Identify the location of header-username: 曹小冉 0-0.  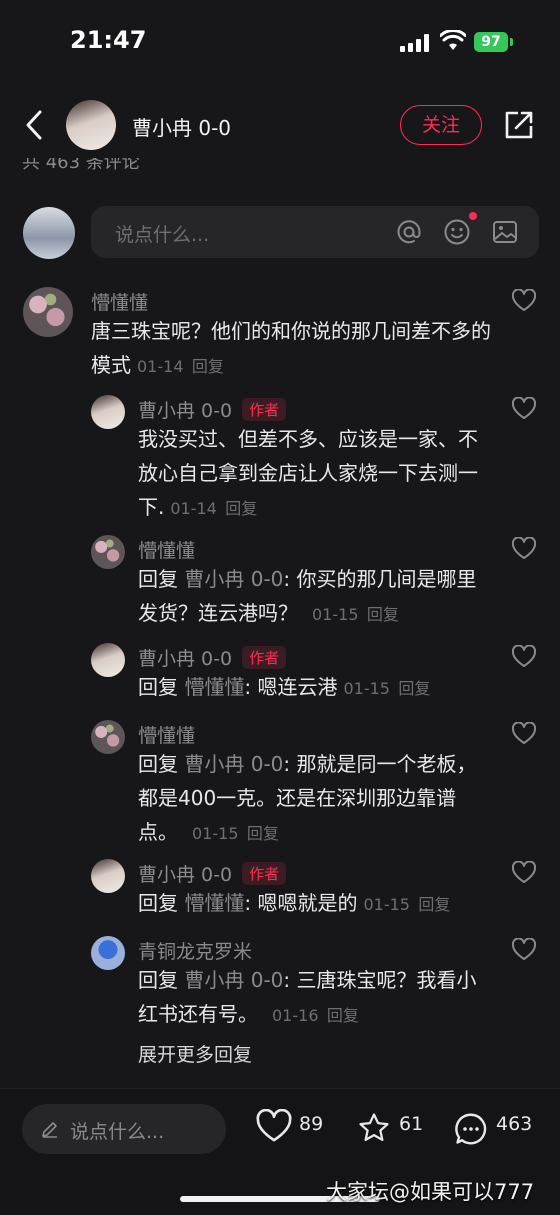
(181, 126).